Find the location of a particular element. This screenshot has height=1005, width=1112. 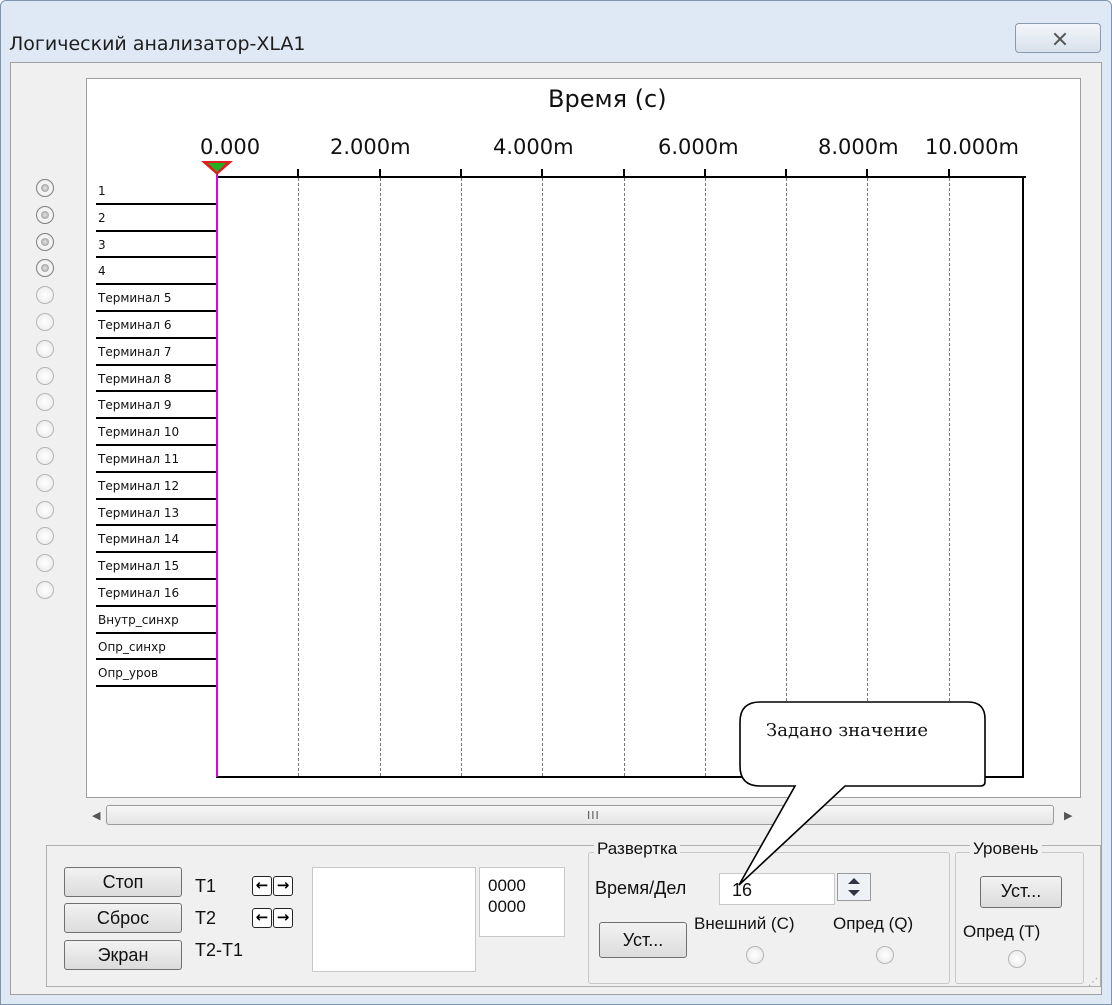

t1-label: T1 is located at coordinates (206, 886).